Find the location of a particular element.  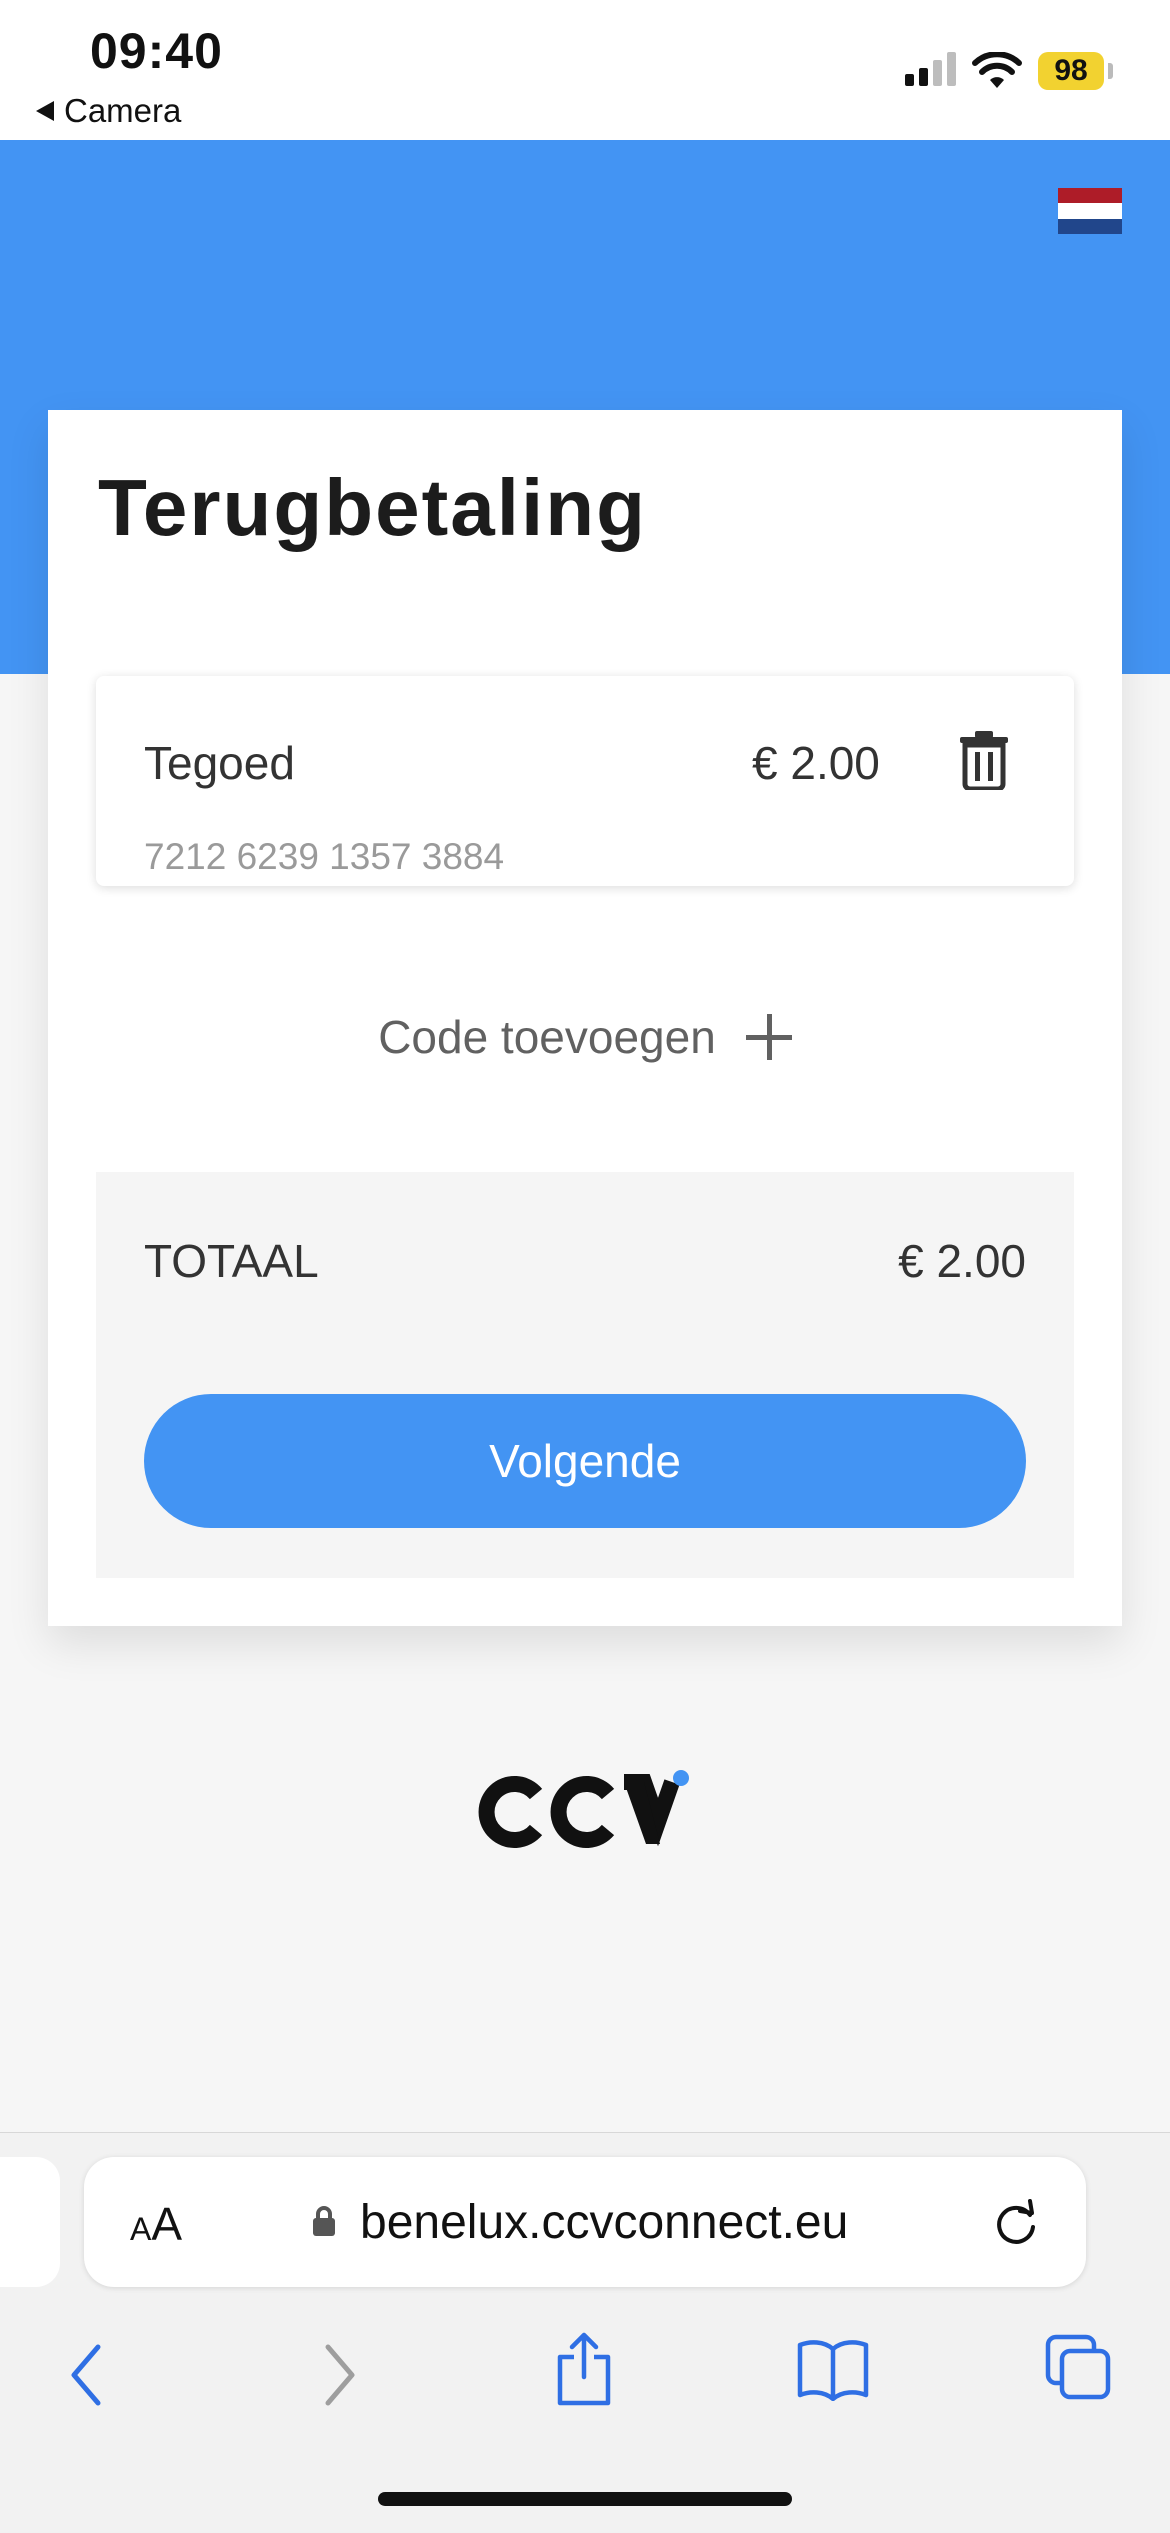

text-size-large: A is located at coordinates (167, 2224).